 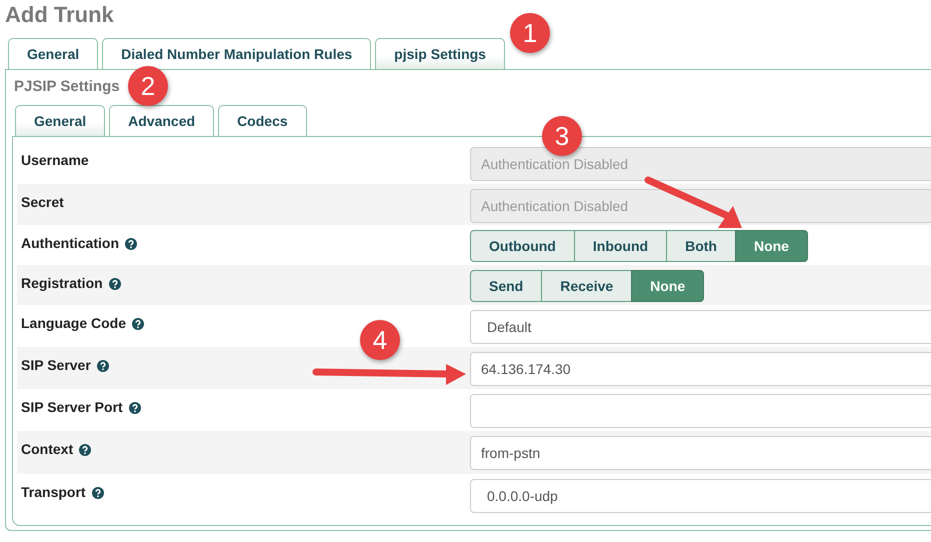 What do you see at coordinates (701, 246) in the screenshot?
I see `option-button: Both` at bounding box center [701, 246].